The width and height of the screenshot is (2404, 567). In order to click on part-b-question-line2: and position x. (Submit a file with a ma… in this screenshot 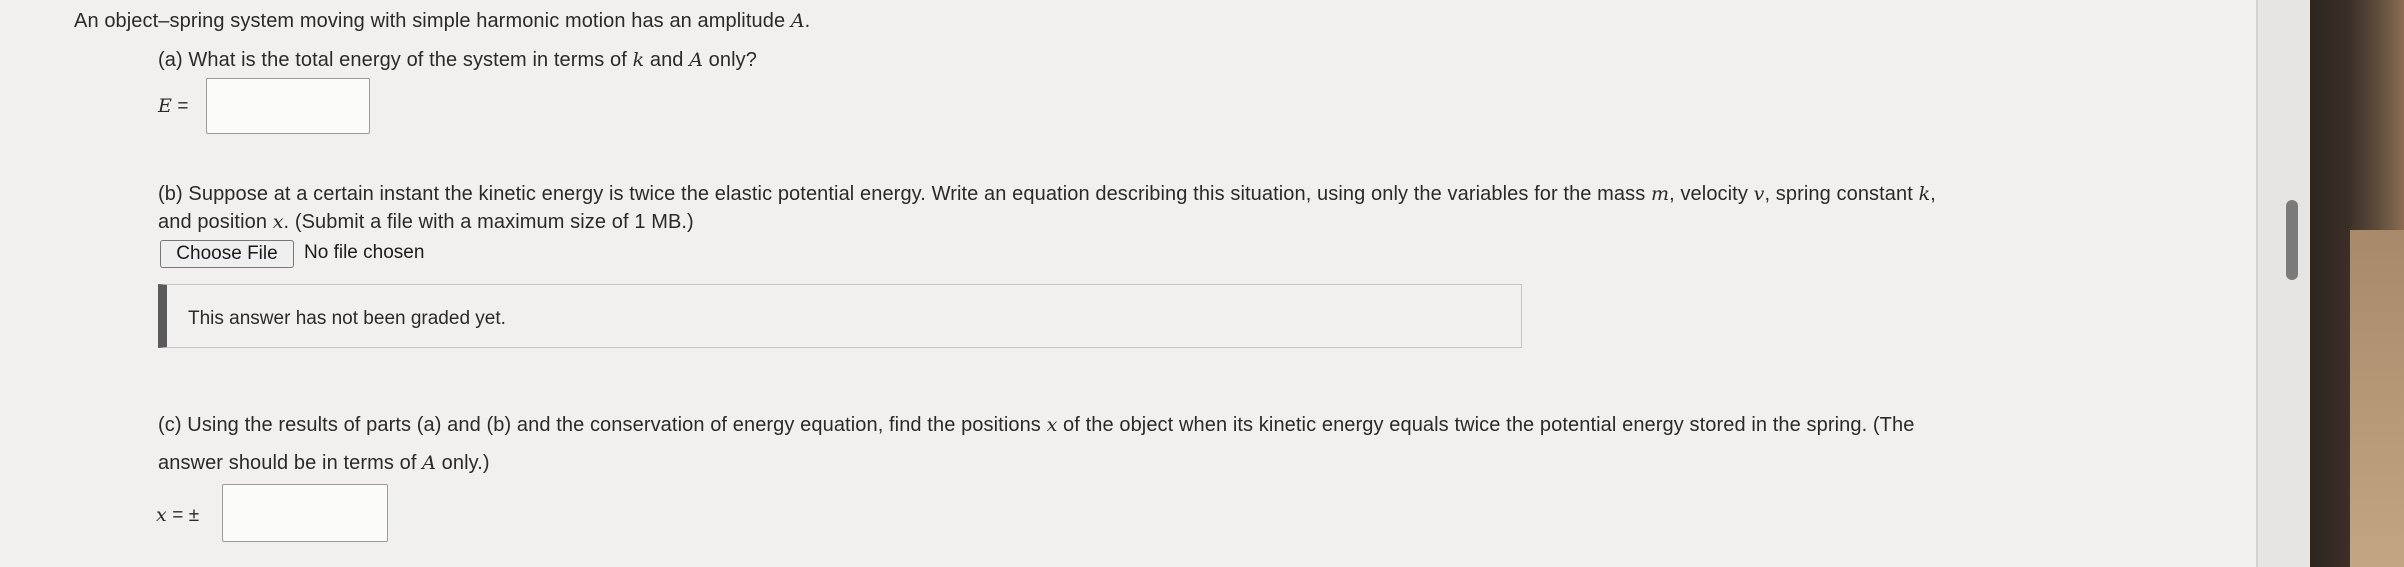, I will do `click(426, 222)`.